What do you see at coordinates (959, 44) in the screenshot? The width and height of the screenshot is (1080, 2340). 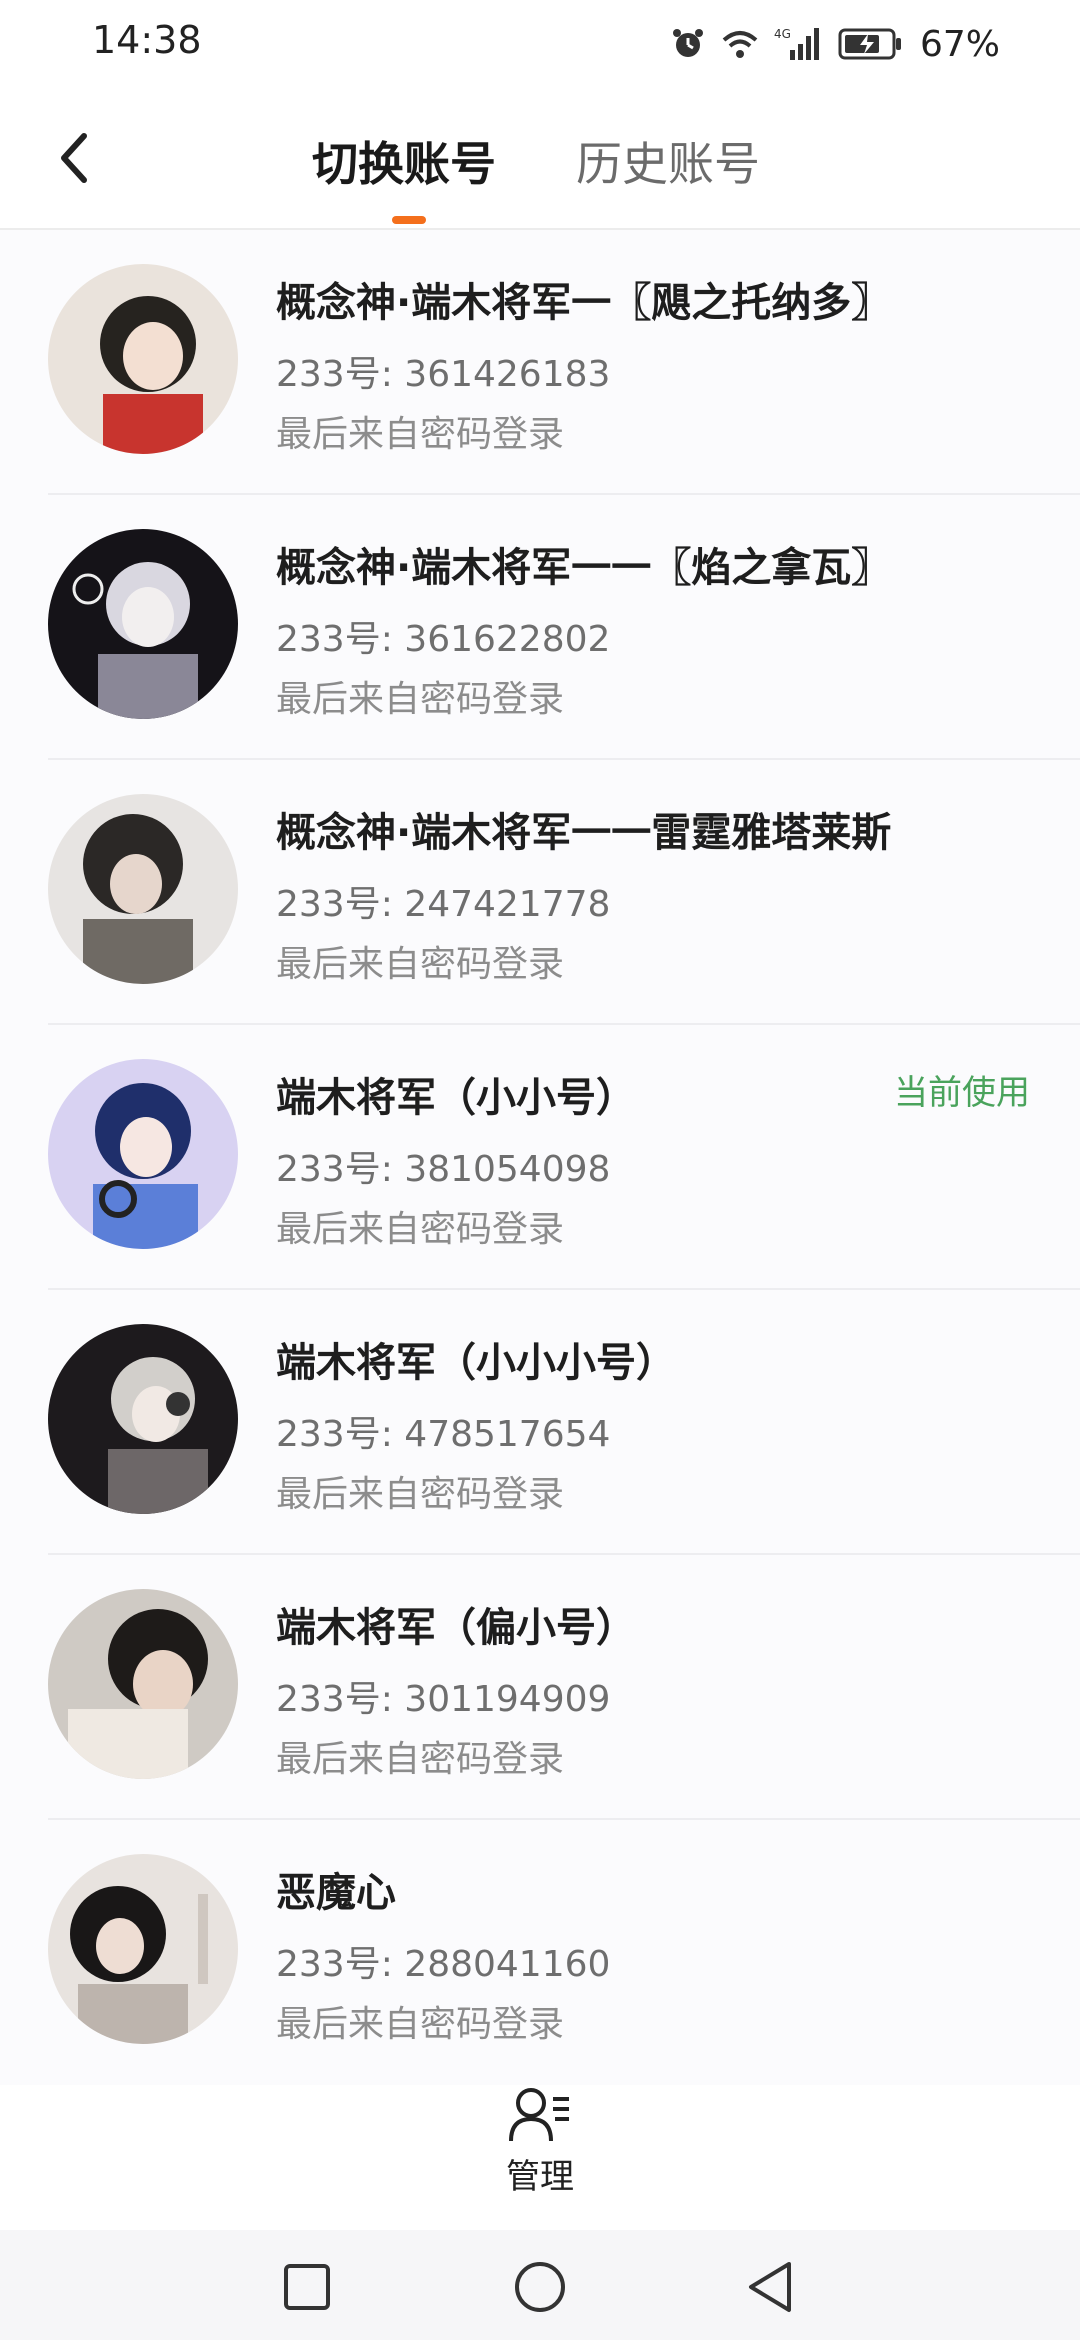 I see `battery-percent: 67%` at bounding box center [959, 44].